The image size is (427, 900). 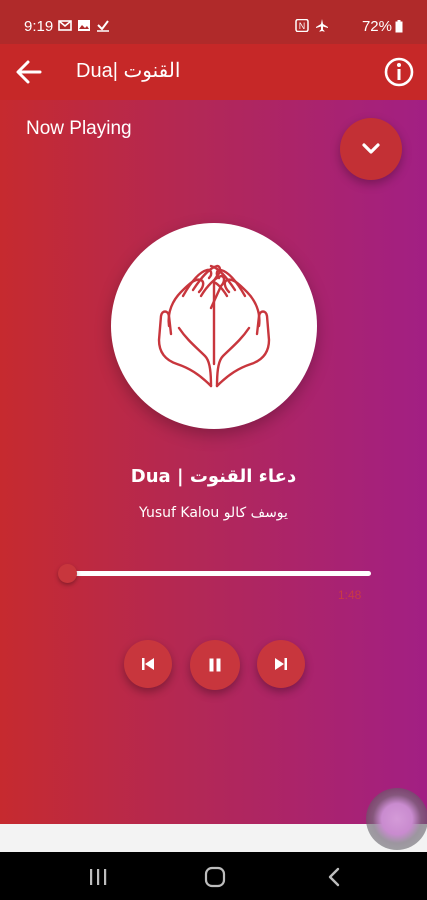 I want to click on back-icon, so click(x=335, y=877).